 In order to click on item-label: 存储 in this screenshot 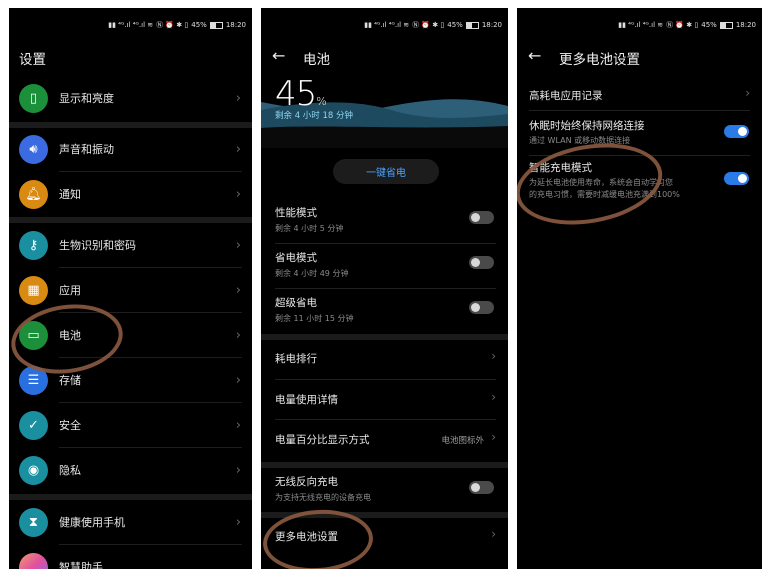, I will do `click(70, 380)`.